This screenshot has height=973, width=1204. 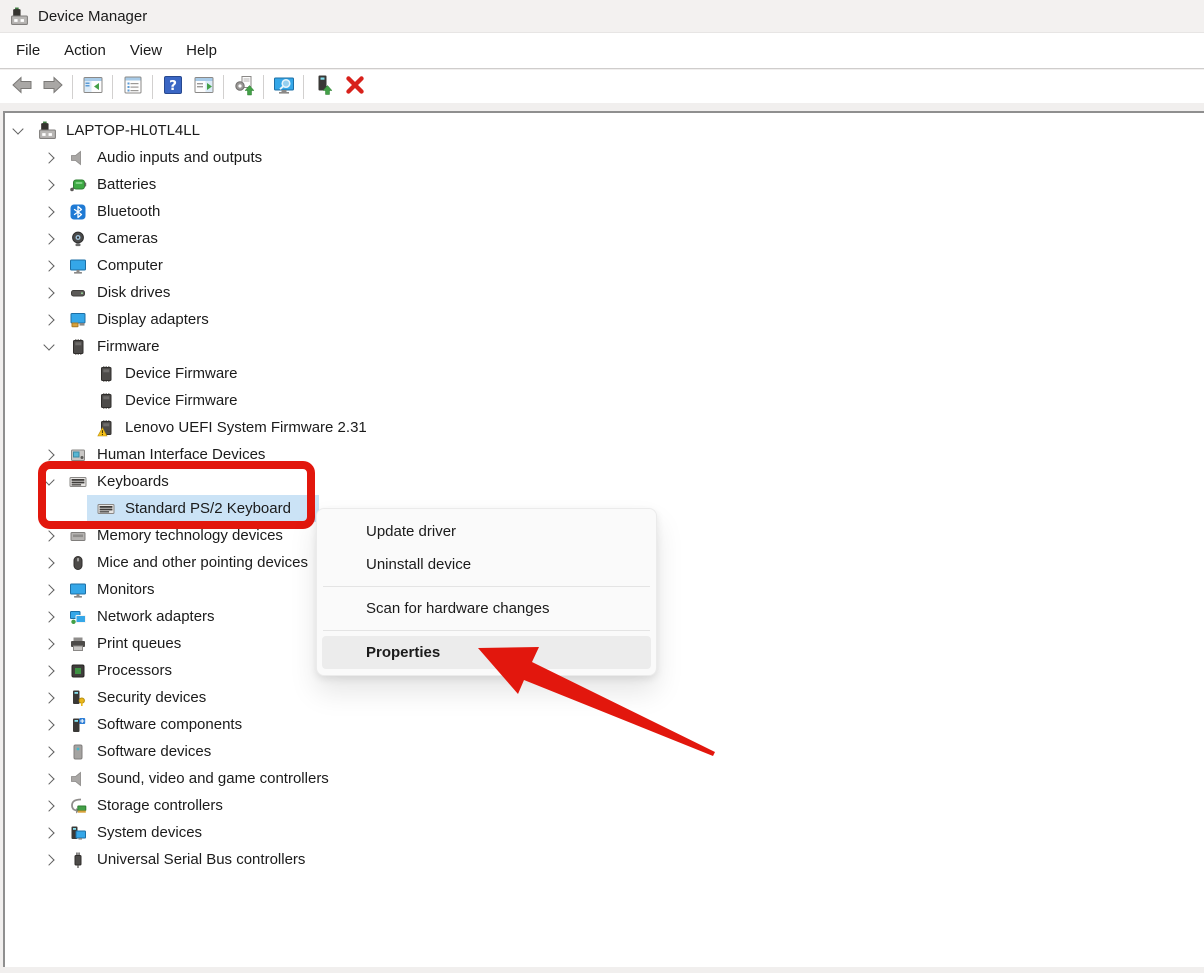 I want to click on tree-item-label: Human Interface Devices, so click(x=181, y=454).